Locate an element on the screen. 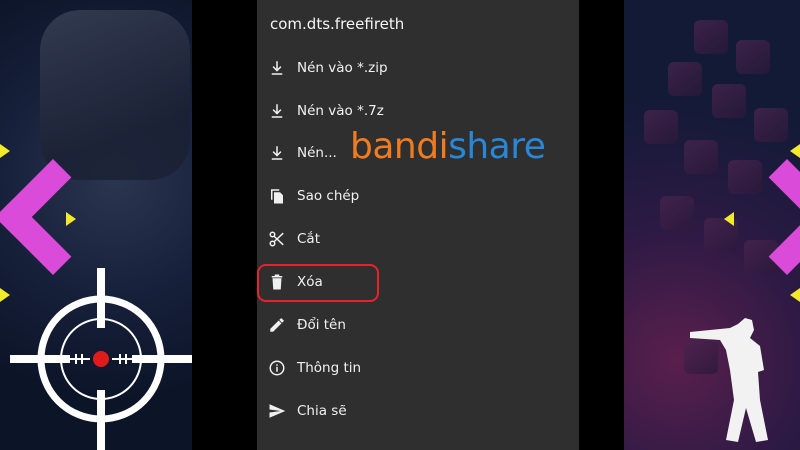  crosshair-icon is located at coordinates (101, 359).